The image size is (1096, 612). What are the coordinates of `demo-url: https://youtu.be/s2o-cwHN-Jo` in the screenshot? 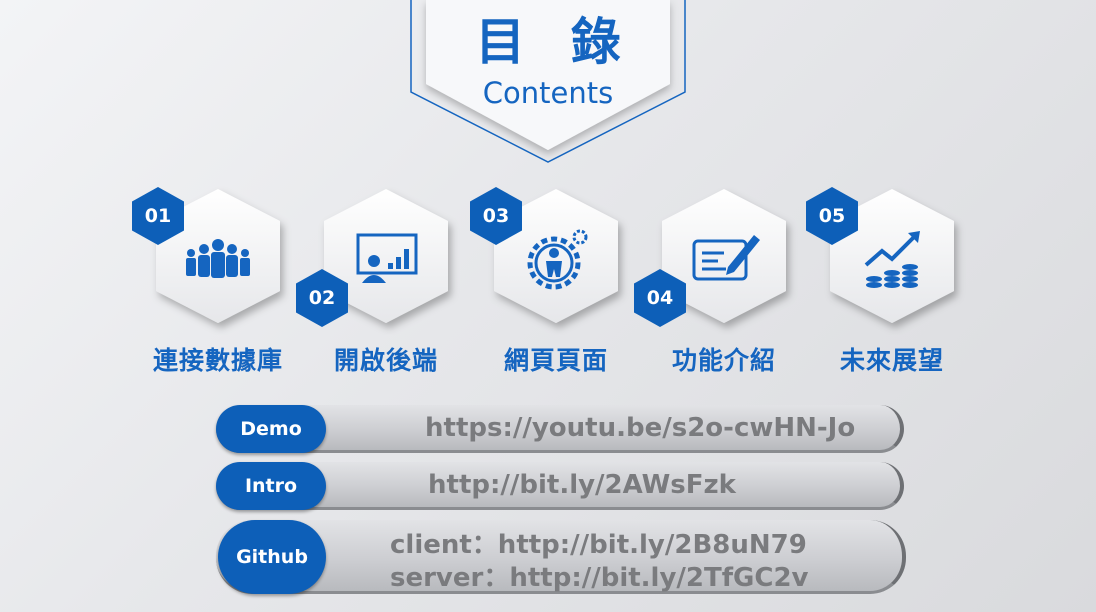 It's located at (640, 428).